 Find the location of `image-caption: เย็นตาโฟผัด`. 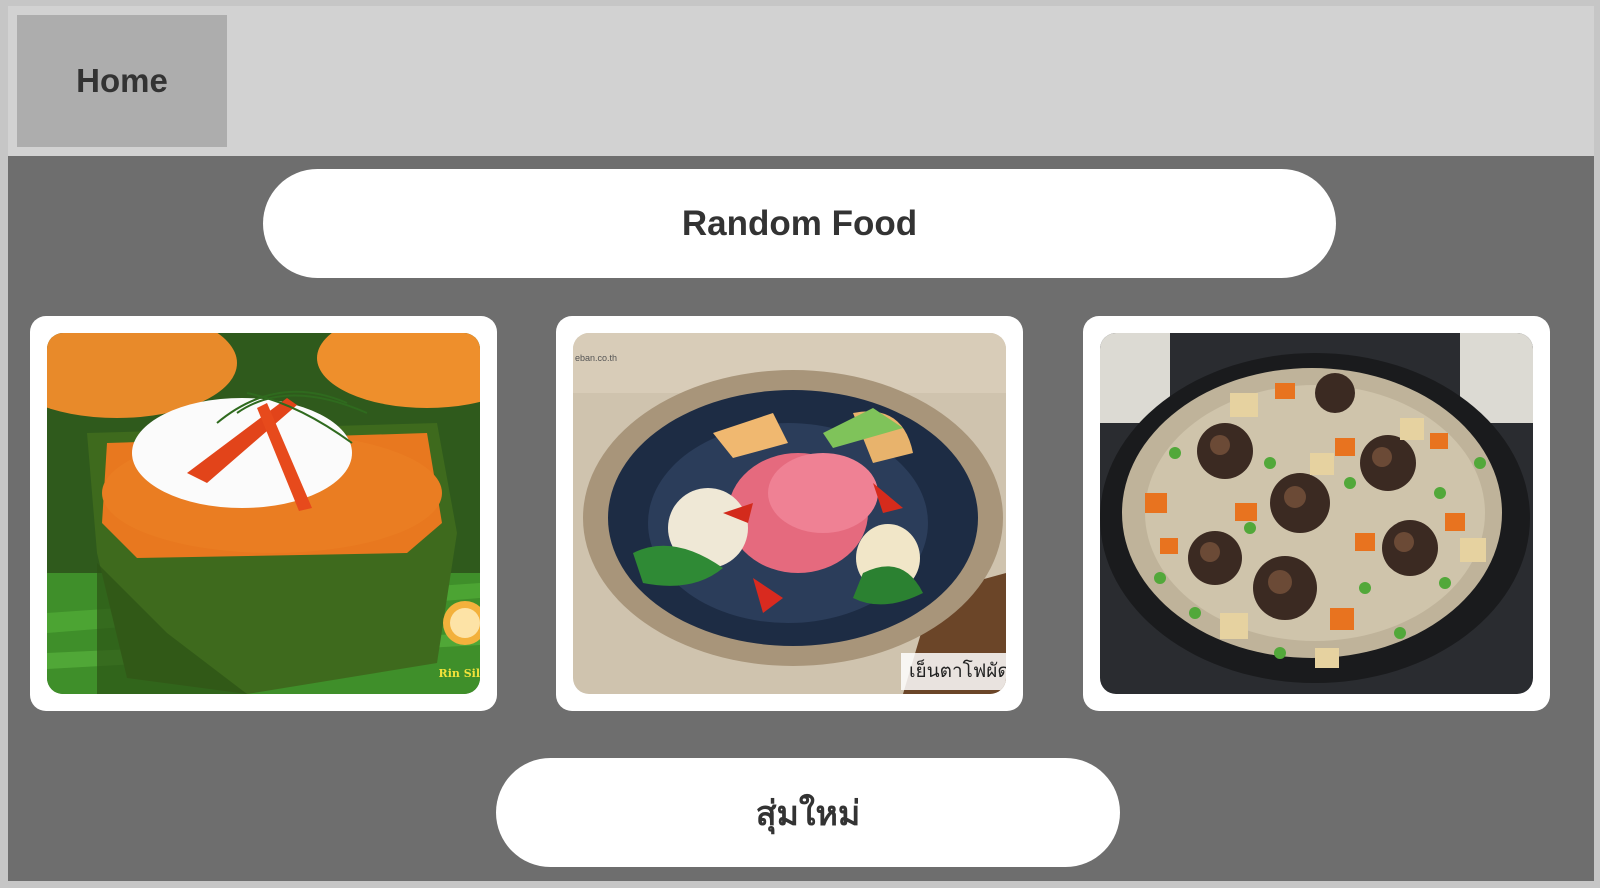

image-caption: เย็นตาโฟผัด is located at coordinates (953, 671).